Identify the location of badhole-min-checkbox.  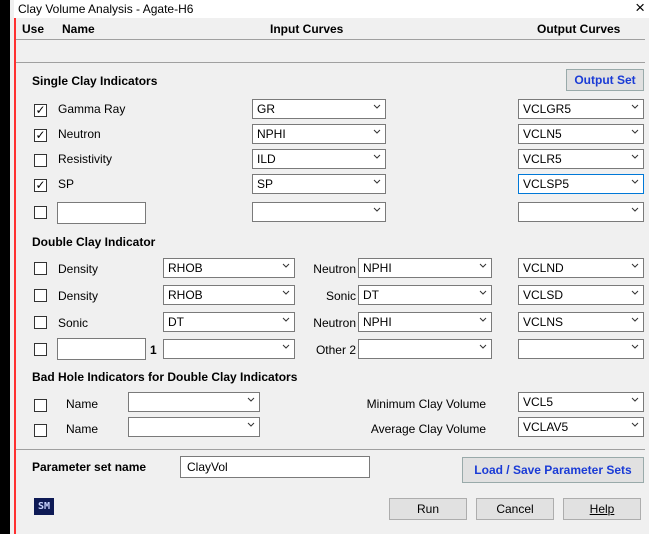
(40, 405).